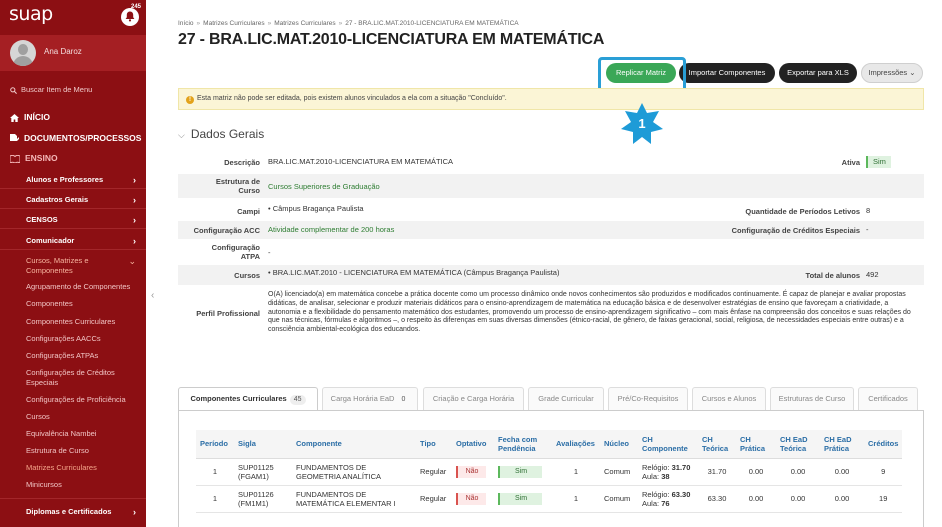 This screenshot has width=942, height=527. I want to click on dados-gerais-header: ⌵ Dados Gerais, so click(221, 134).